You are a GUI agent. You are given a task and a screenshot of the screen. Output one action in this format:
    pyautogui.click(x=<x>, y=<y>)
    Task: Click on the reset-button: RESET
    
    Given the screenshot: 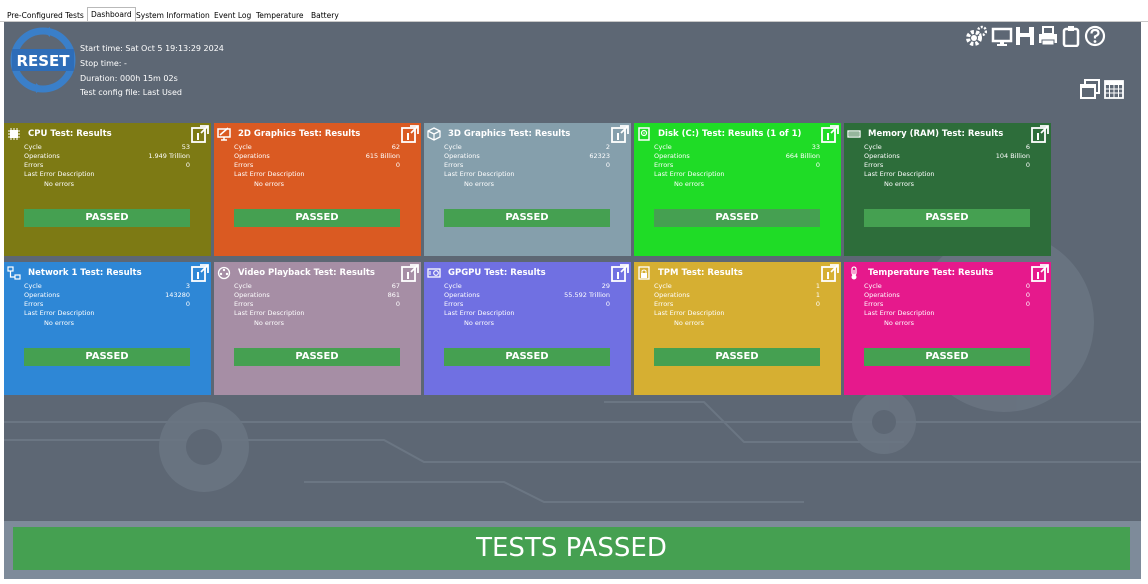 What is the action you would take?
    pyautogui.click(x=43, y=60)
    